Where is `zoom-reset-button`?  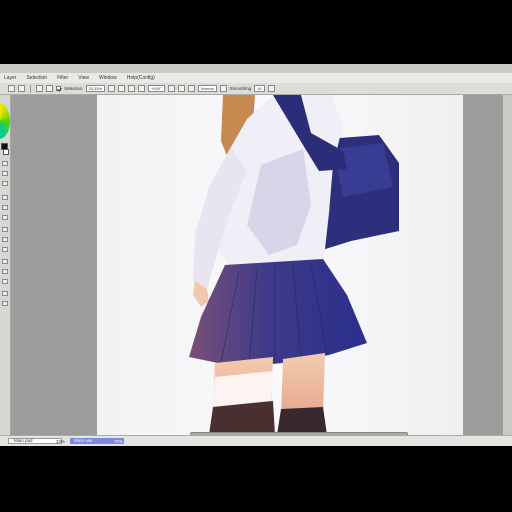 zoom-reset-button is located at coordinates (132, 88).